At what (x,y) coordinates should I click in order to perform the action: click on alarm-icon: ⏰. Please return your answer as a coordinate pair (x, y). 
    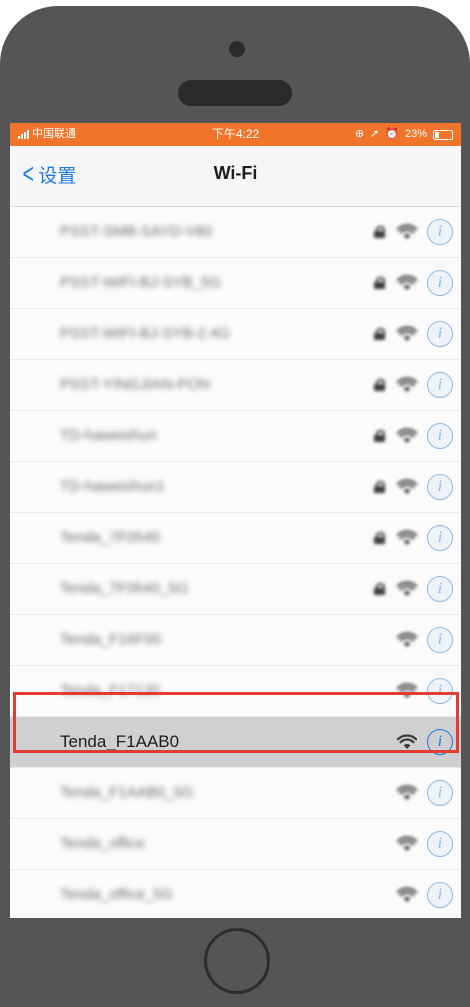
    Looking at the image, I should click on (392, 134).